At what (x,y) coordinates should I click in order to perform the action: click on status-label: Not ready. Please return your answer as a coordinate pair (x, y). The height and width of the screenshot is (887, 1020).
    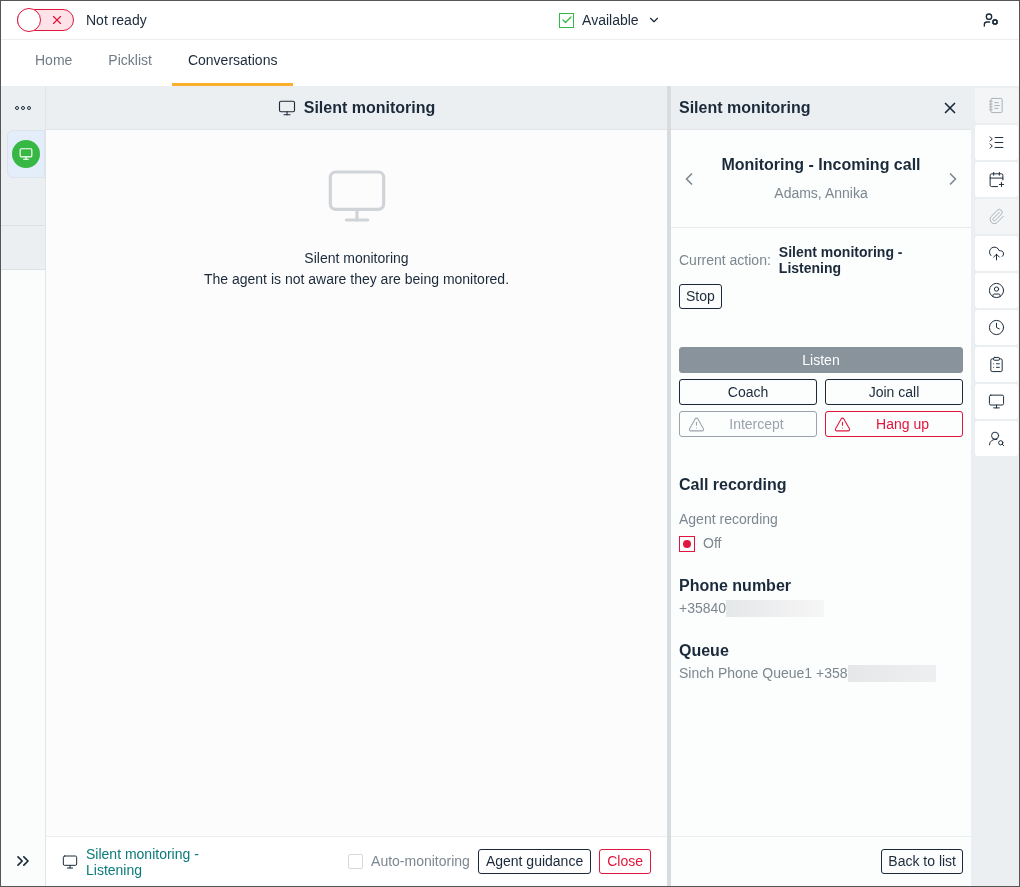
    Looking at the image, I should click on (116, 20).